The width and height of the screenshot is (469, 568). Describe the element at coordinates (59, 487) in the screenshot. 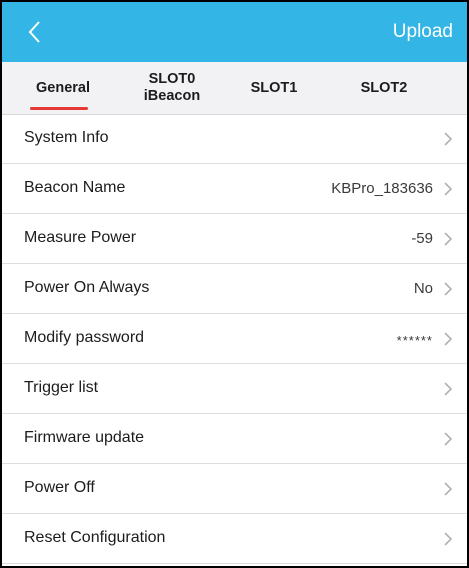

I see `row-label: Power Off` at that location.